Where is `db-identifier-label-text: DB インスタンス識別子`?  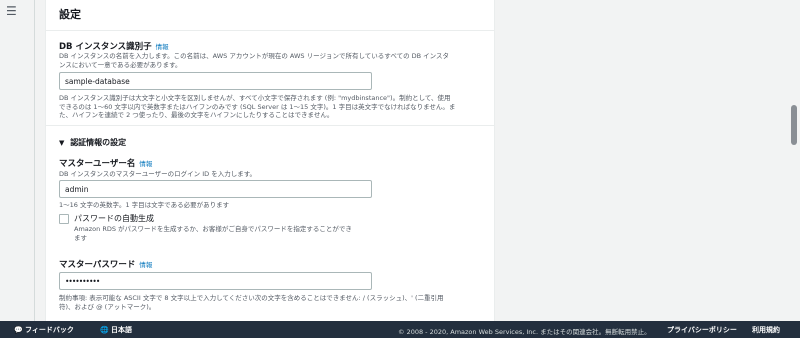
db-identifier-label-text: DB インスタンス識別子 is located at coordinates (105, 47).